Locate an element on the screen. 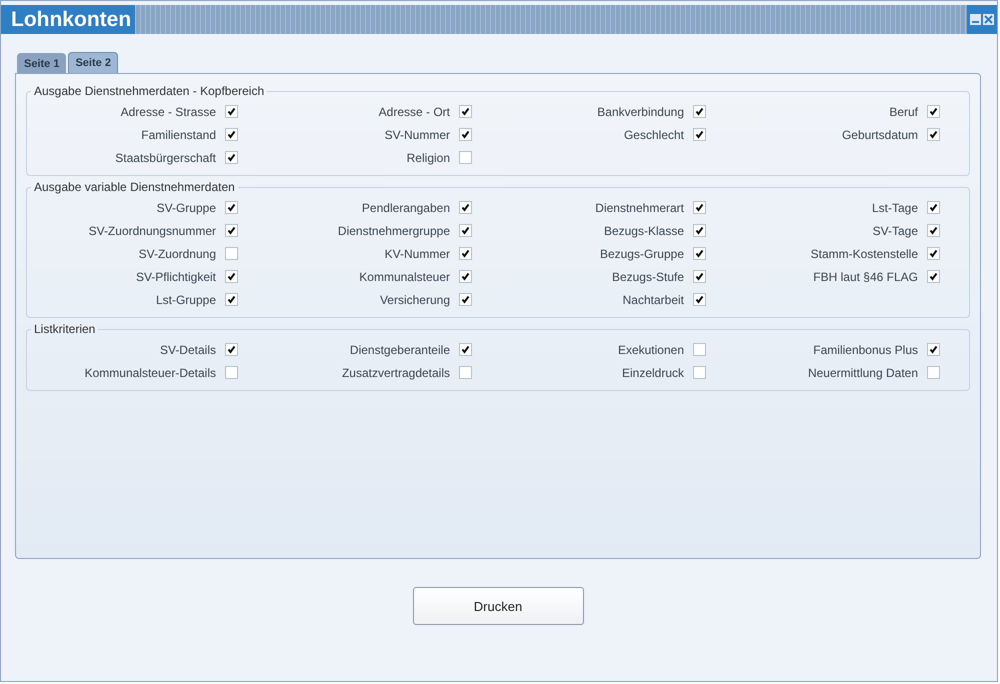 The width and height of the screenshot is (1000, 684). checkbox-label: SV-Pflichtigkeit is located at coordinates (176, 277).